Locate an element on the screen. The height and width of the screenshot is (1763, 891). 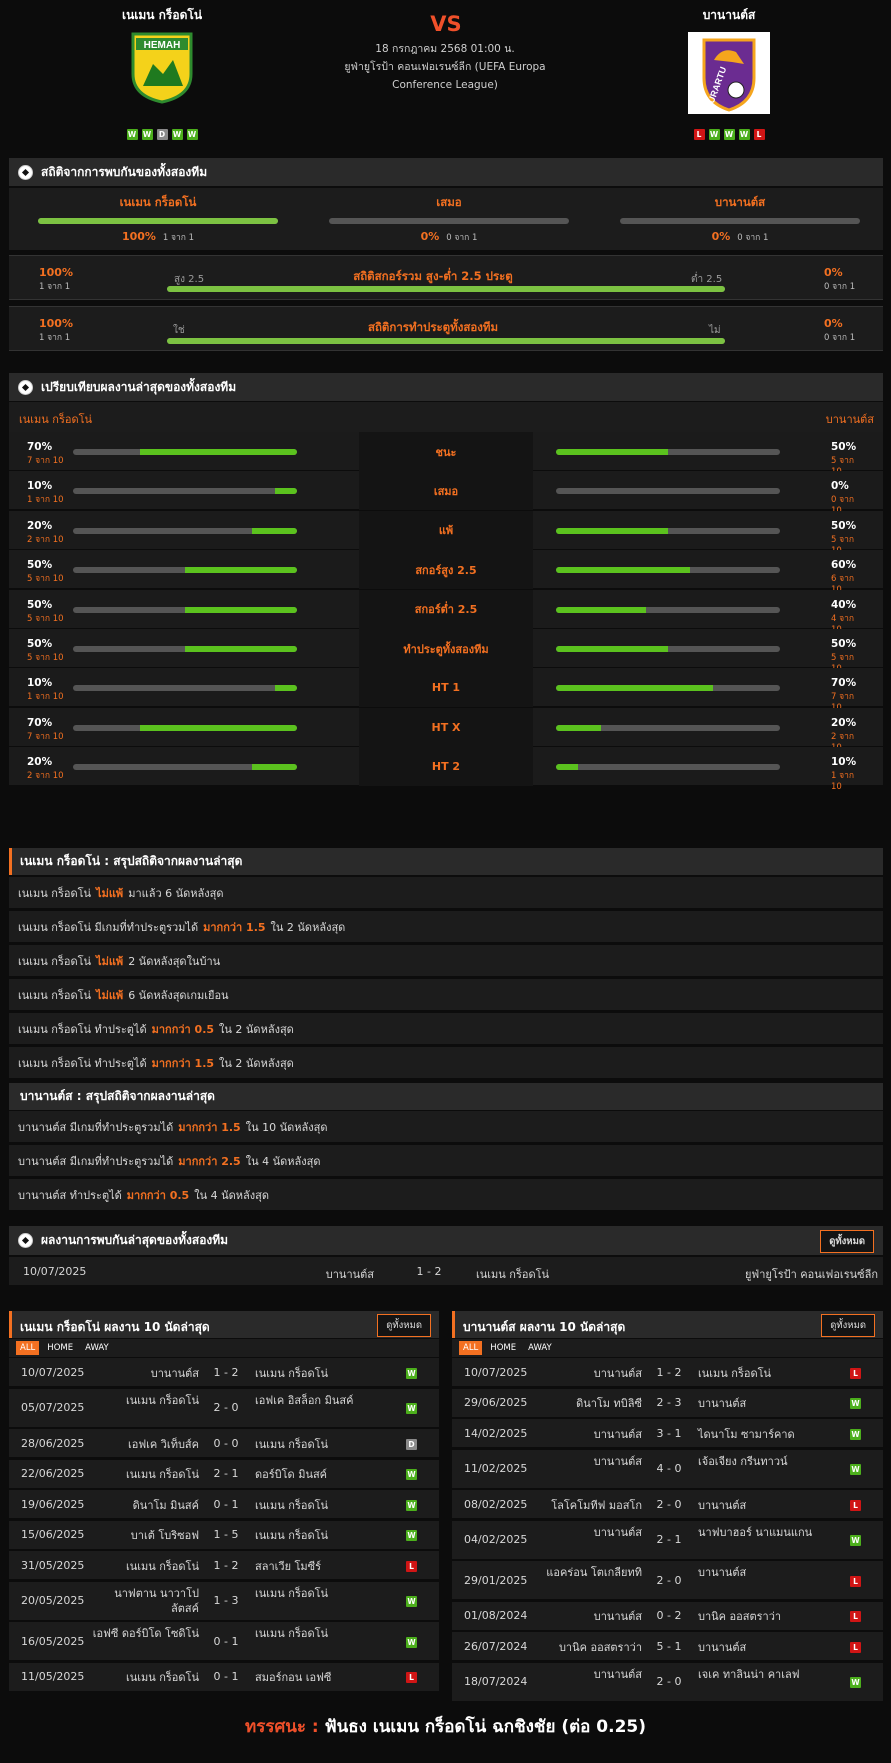
competition-name: ยูฟ่ายูโรป้า คอนเฟอเรนซ์ลีก (UEFA Europa is located at coordinates (445, 67).